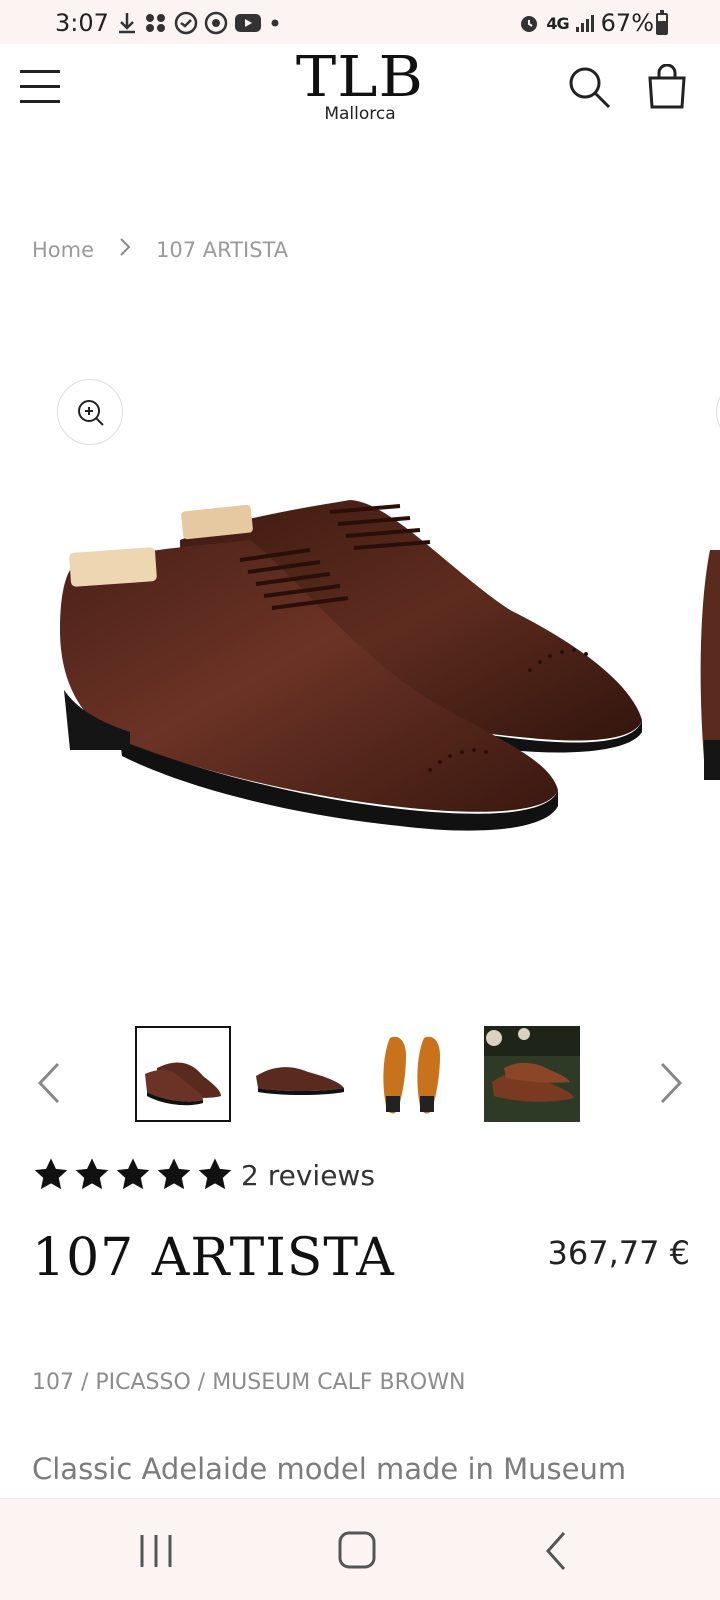 This screenshot has height=1600, width=720. Describe the element at coordinates (275, 23) in the screenshot. I see `more-dot-icon` at that location.